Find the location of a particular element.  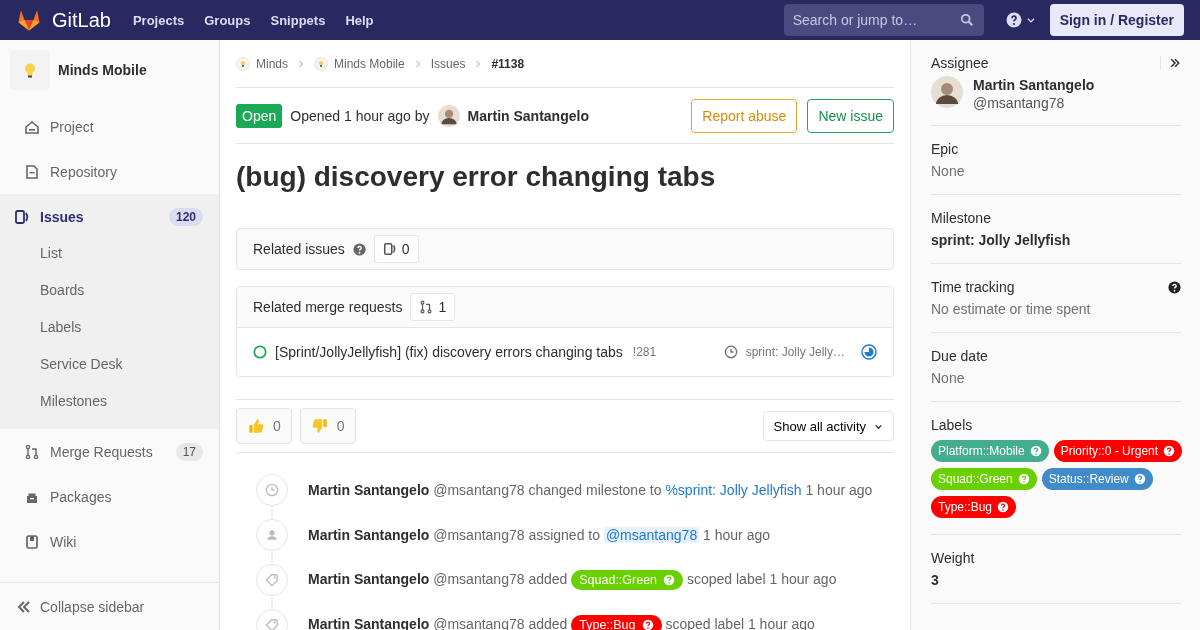

sidebar-subitem: Service Desk is located at coordinates (111, 364).